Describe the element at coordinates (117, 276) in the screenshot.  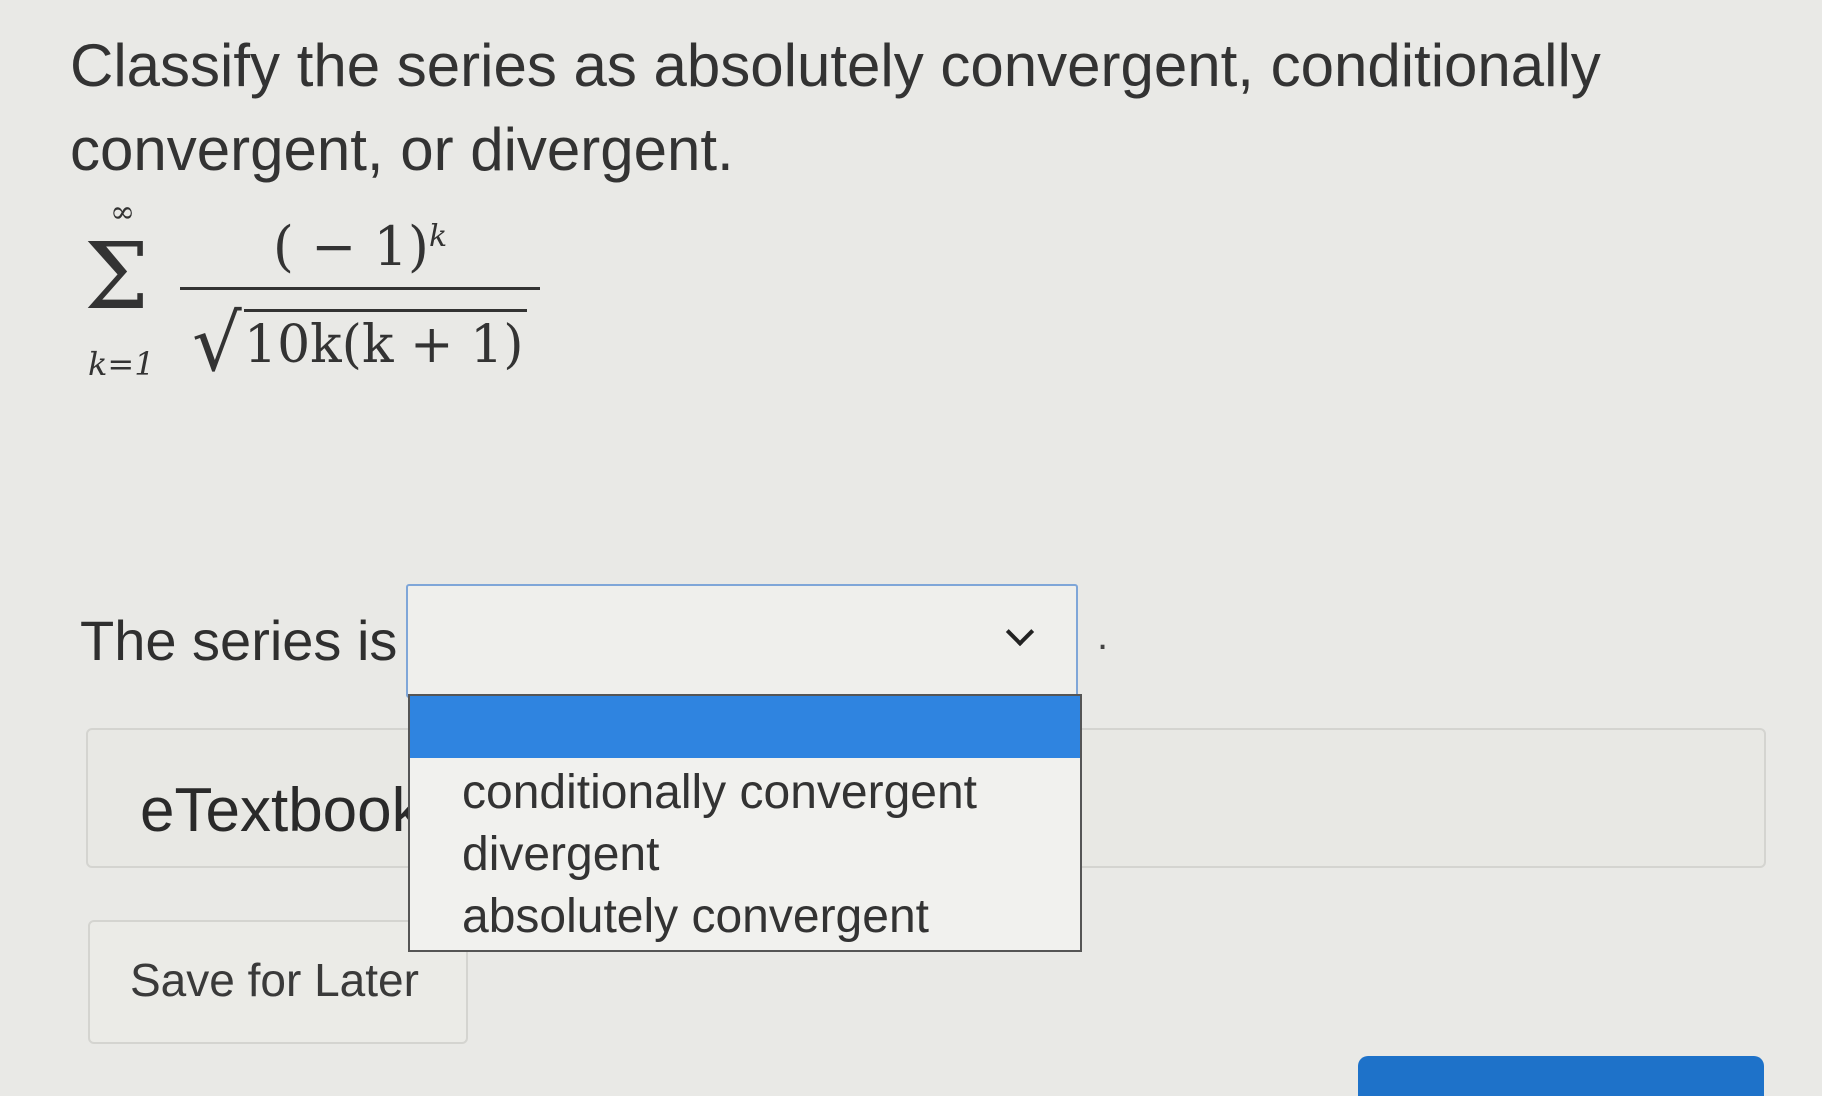
I see `sigma-symbol: Σ` at that location.